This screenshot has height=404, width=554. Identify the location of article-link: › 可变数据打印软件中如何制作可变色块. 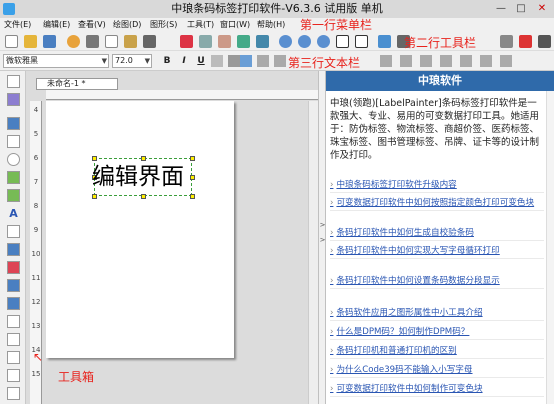
(437, 390).